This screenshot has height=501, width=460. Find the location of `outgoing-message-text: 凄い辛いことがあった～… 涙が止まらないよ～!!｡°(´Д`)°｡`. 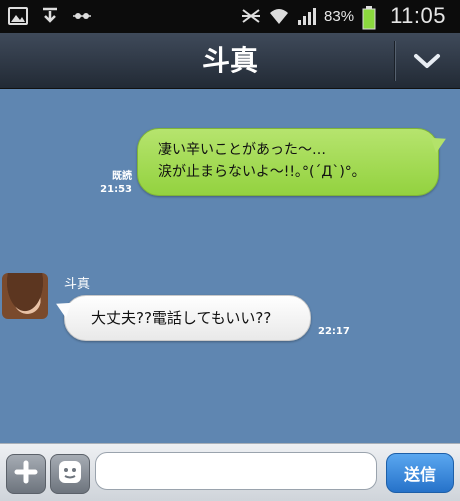

outgoing-message-text: 凄い辛いことがあった～… 涙が止まらないよ～!!｡°(´Д`)°｡ is located at coordinates (258, 161).